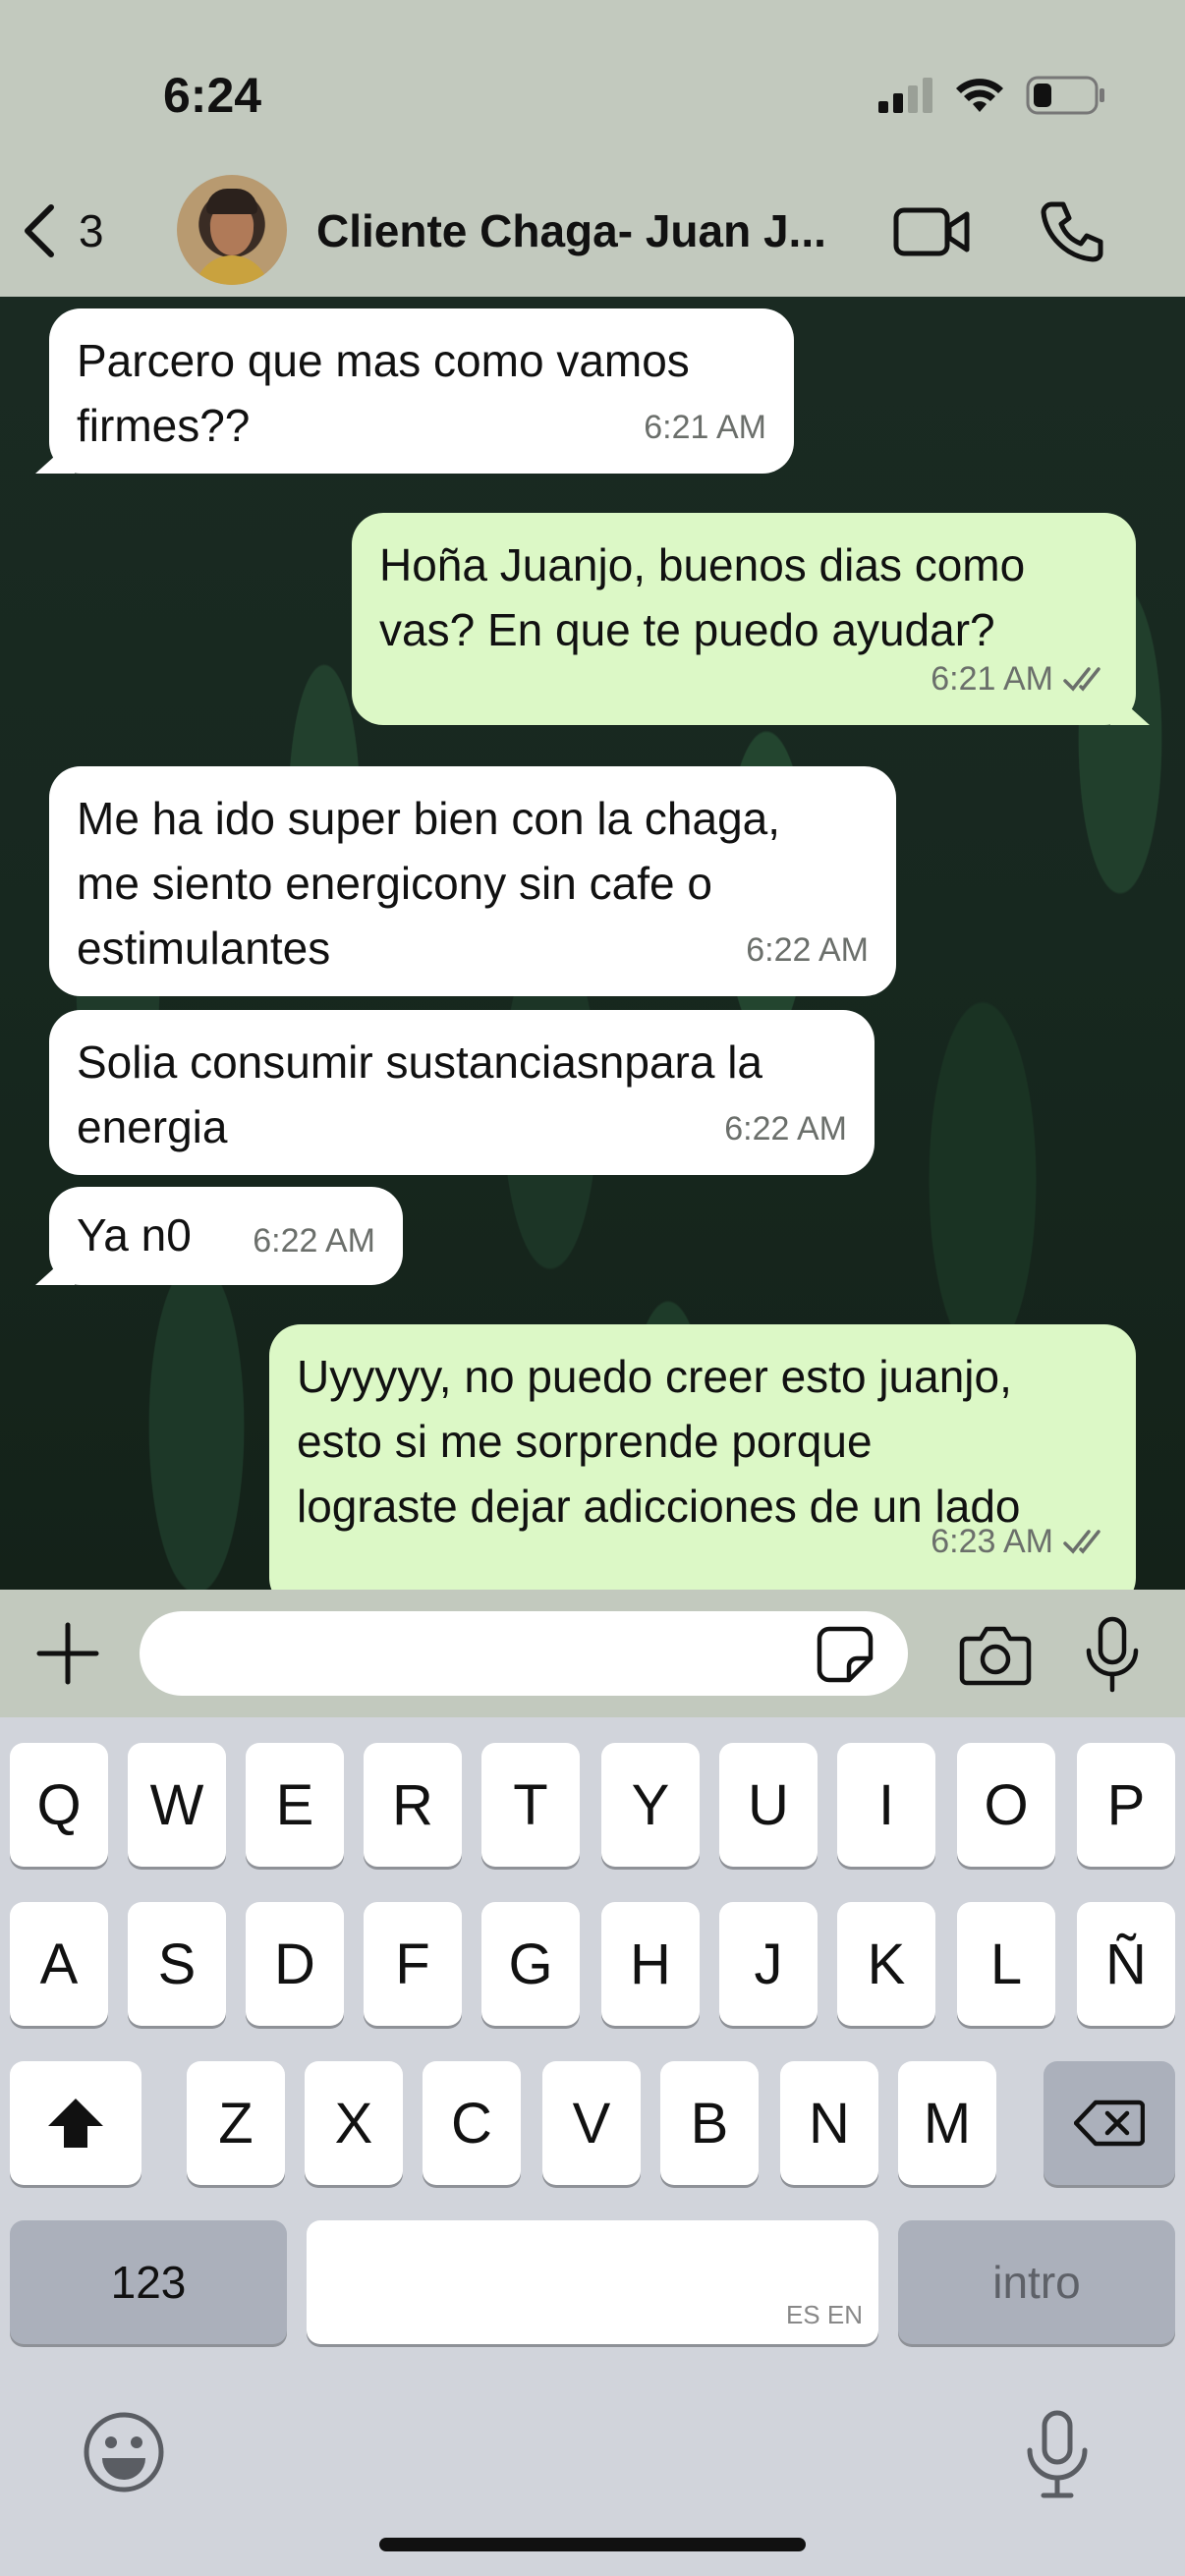  What do you see at coordinates (40, 230) in the screenshot?
I see `chevron-left-icon` at bounding box center [40, 230].